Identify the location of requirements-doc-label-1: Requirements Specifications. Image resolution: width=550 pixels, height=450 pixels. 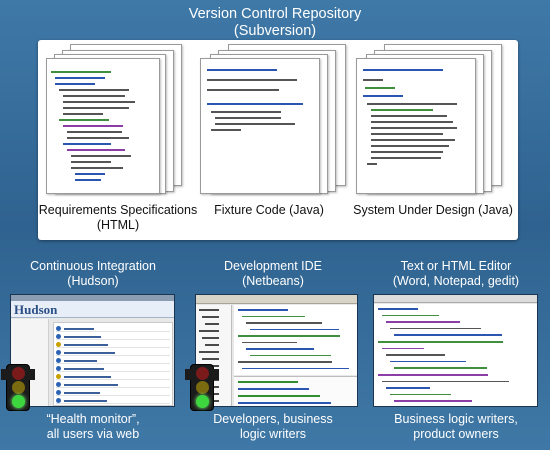
(118, 210).